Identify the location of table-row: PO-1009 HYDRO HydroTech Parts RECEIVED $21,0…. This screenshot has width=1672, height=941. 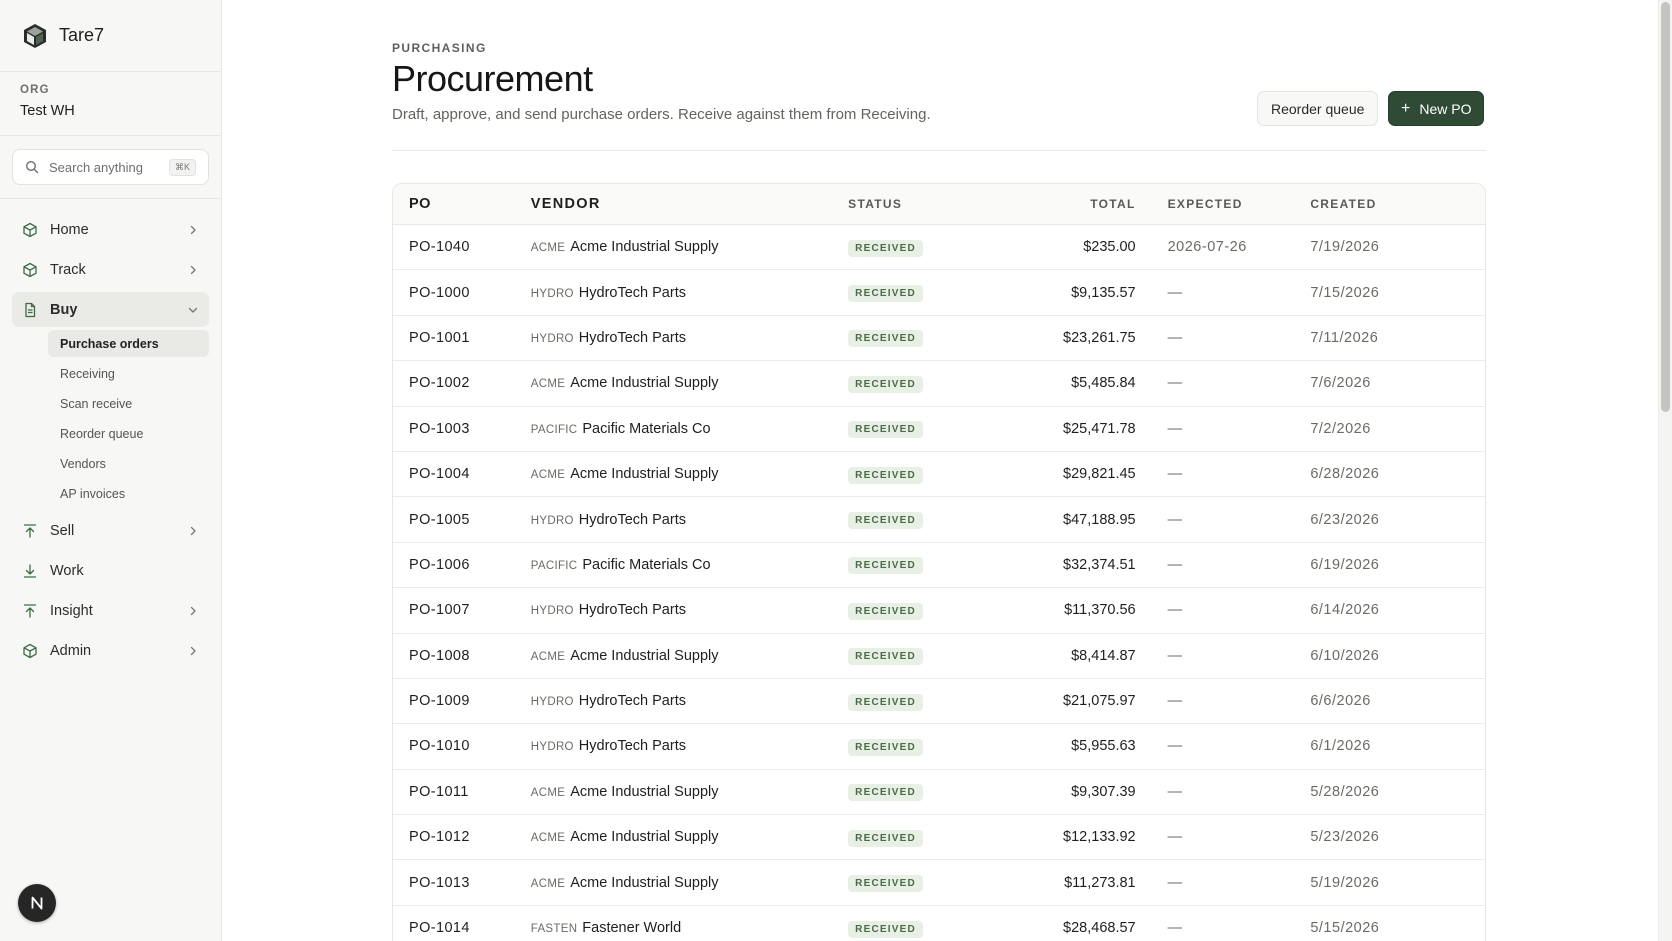
(939, 702).